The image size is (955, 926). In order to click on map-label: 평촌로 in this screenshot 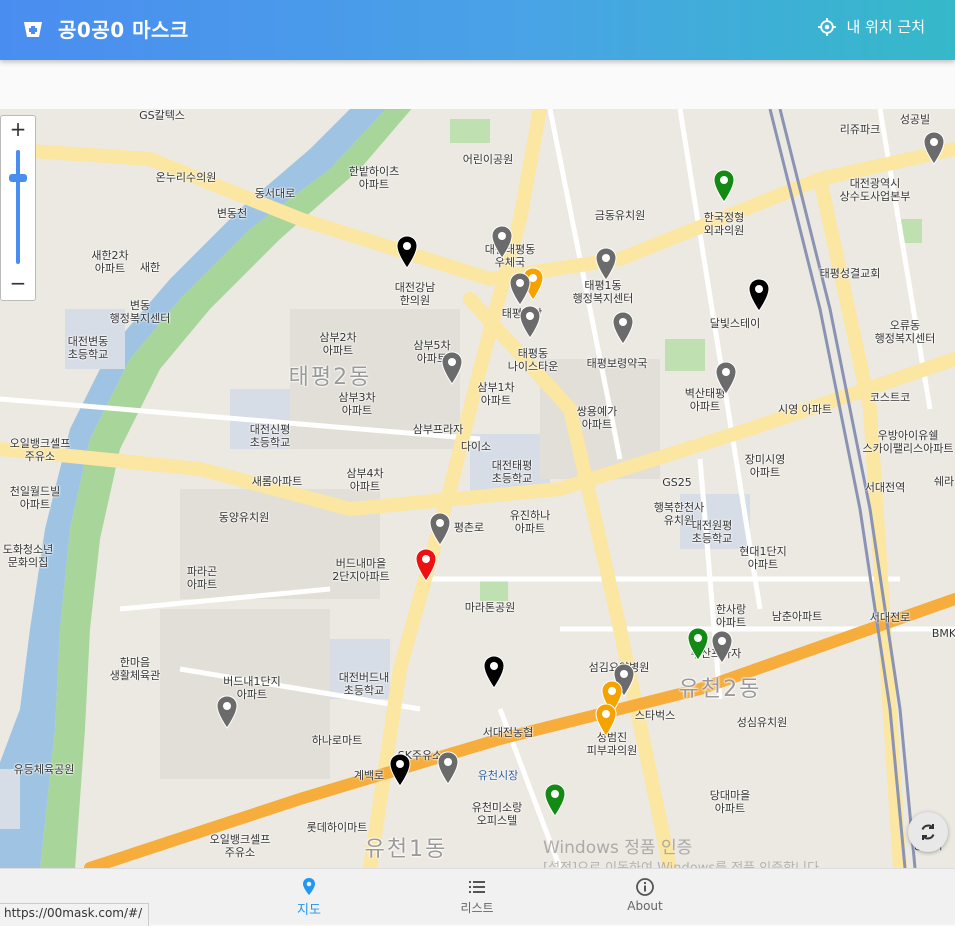, I will do `click(469, 527)`.